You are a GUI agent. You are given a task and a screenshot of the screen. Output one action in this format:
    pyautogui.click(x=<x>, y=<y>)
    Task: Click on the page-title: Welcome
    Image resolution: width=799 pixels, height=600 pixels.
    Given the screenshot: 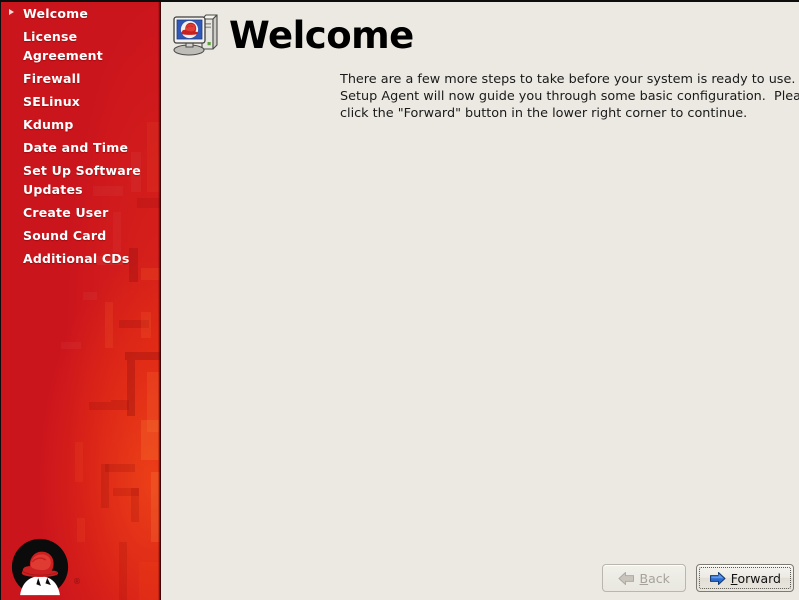 What is the action you would take?
    pyautogui.click(x=321, y=35)
    